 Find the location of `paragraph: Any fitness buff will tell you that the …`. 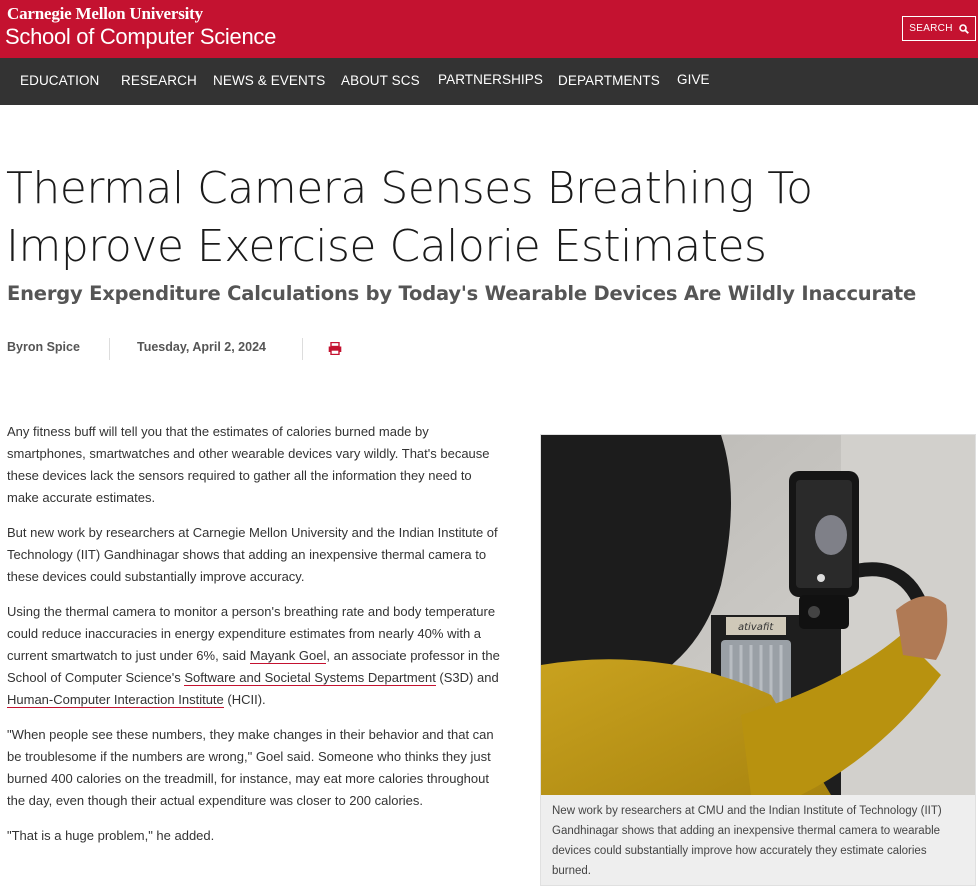

paragraph: Any fitness buff will tell you that the … is located at coordinates (248, 464).